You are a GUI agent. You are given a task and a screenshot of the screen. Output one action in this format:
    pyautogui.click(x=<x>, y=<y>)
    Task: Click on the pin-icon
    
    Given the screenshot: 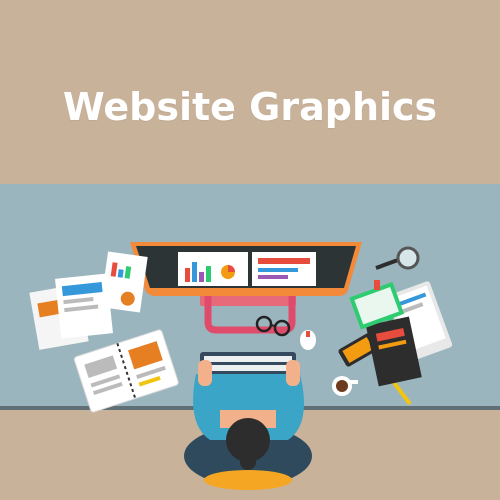 What is the action you would take?
    pyautogui.click(x=377, y=285)
    